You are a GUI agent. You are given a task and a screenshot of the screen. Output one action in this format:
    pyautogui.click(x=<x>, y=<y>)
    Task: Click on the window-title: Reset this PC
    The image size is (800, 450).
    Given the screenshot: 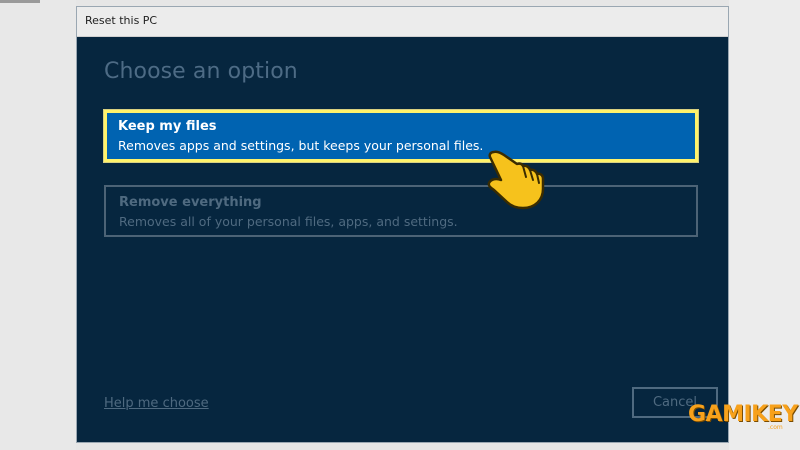 What is the action you would take?
    pyautogui.click(x=121, y=20)
    